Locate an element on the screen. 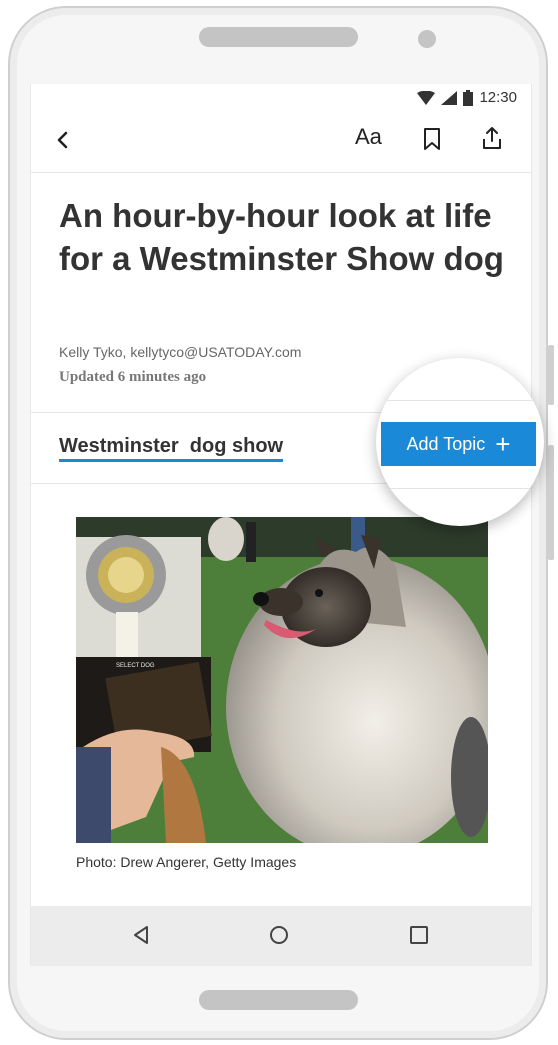 Image resolution: width=558 pixels, height=1045 pixels. nav-home-icon is located at coordinates (279, 935).